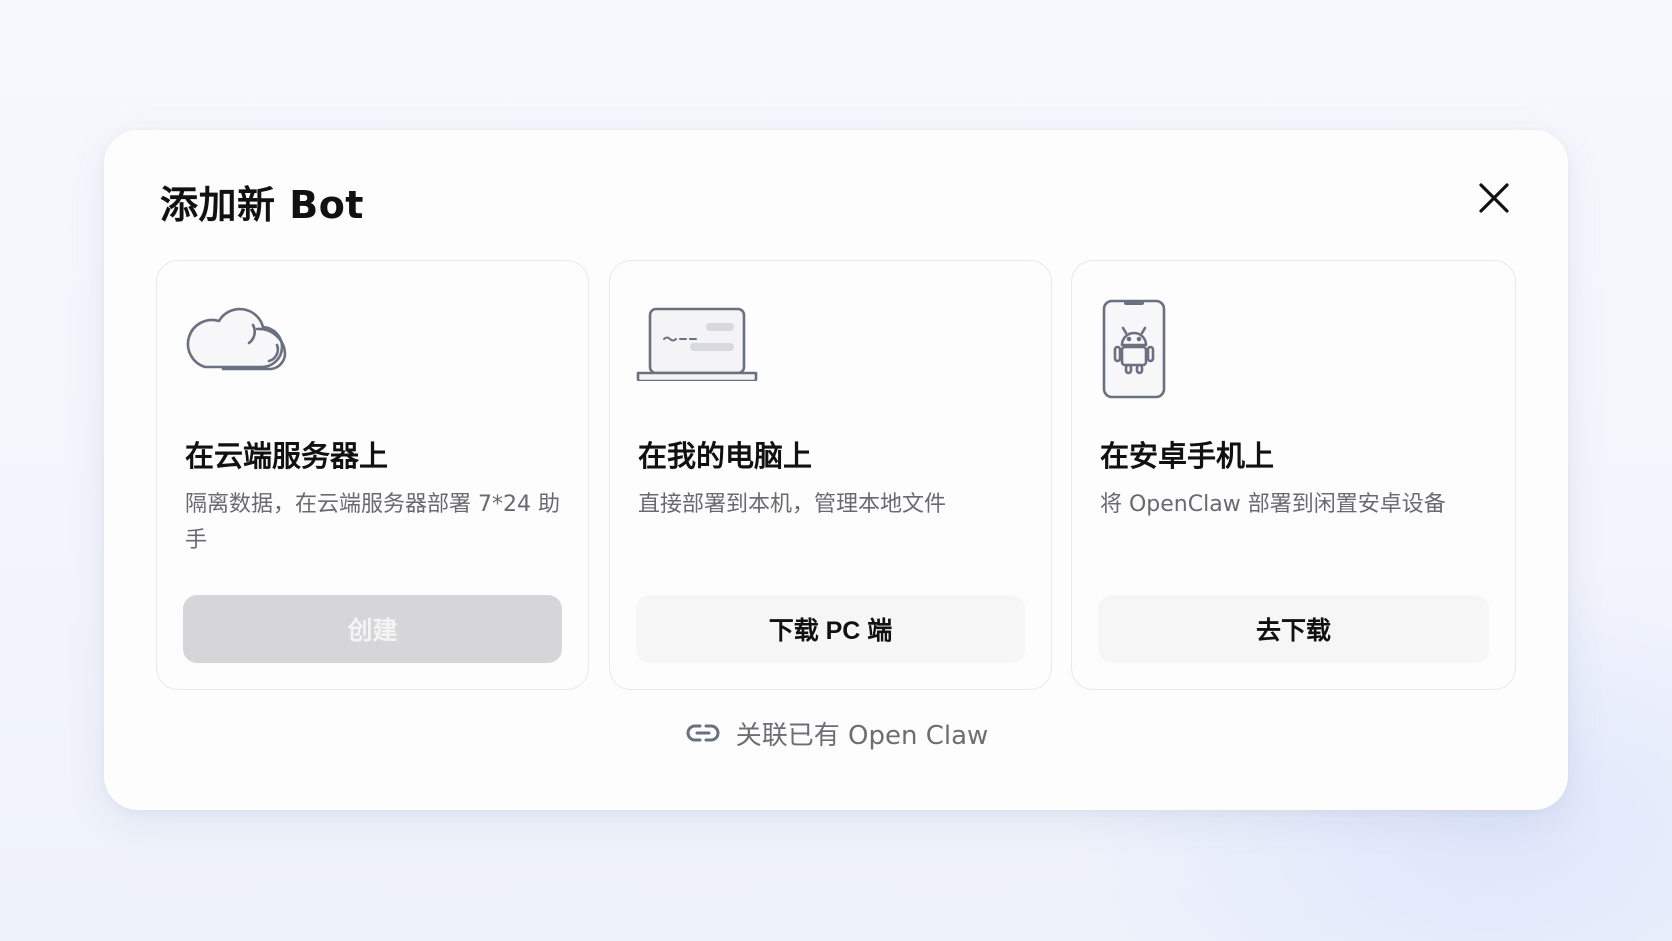 The image size is (1672, 941). What do you see at coordinates (830, 629) in the screenshot?
I see `download-pc-button: 下载 PC 端` at bounding box center [830, 629].